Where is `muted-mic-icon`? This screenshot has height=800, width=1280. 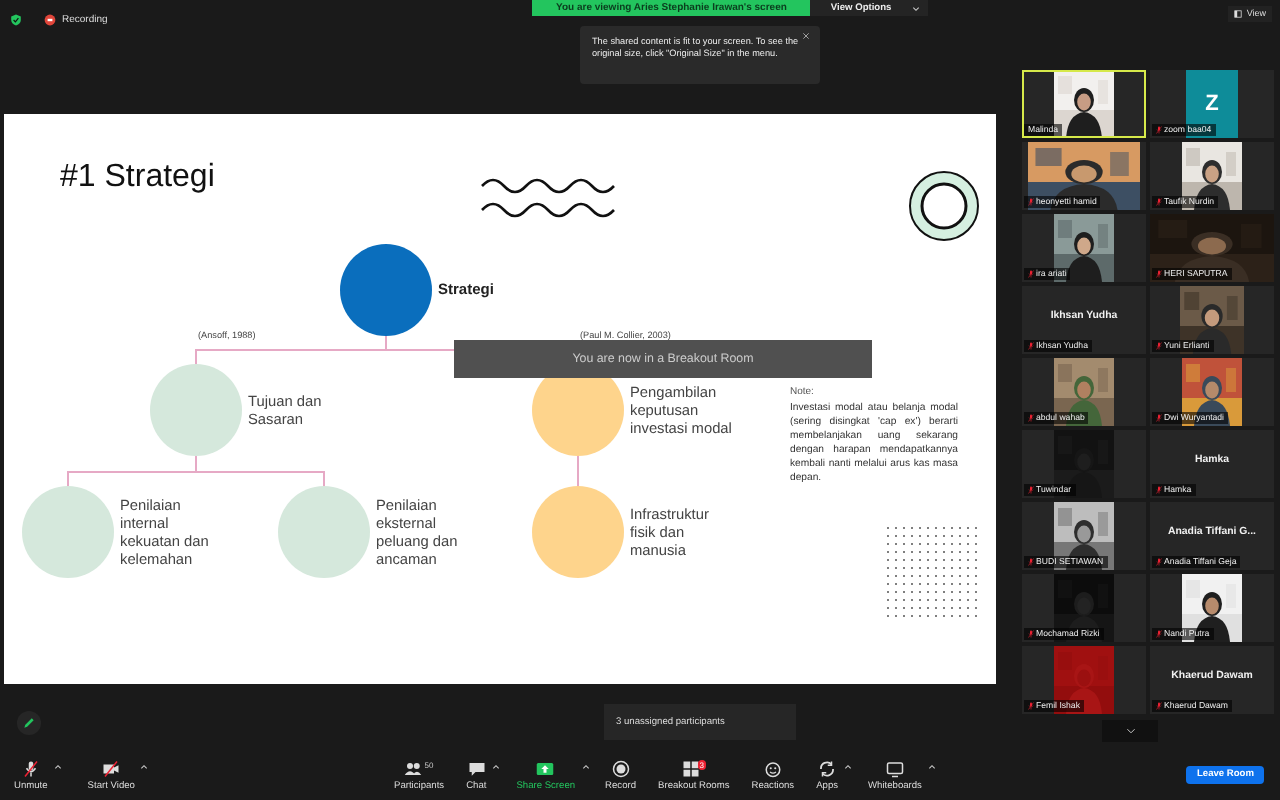 muted-mic-icon is located at coordinates (30, 768).